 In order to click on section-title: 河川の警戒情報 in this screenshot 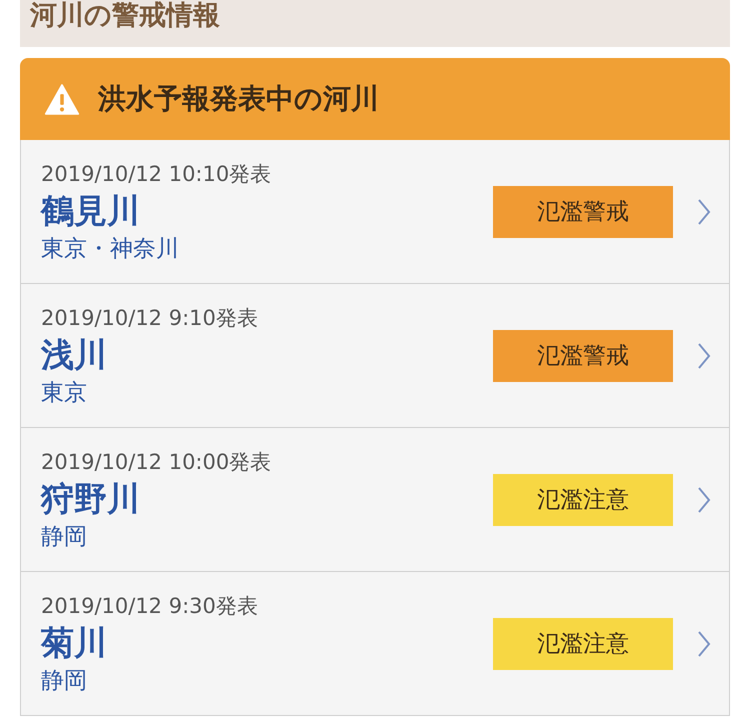, I will do `click(125, 16)`.